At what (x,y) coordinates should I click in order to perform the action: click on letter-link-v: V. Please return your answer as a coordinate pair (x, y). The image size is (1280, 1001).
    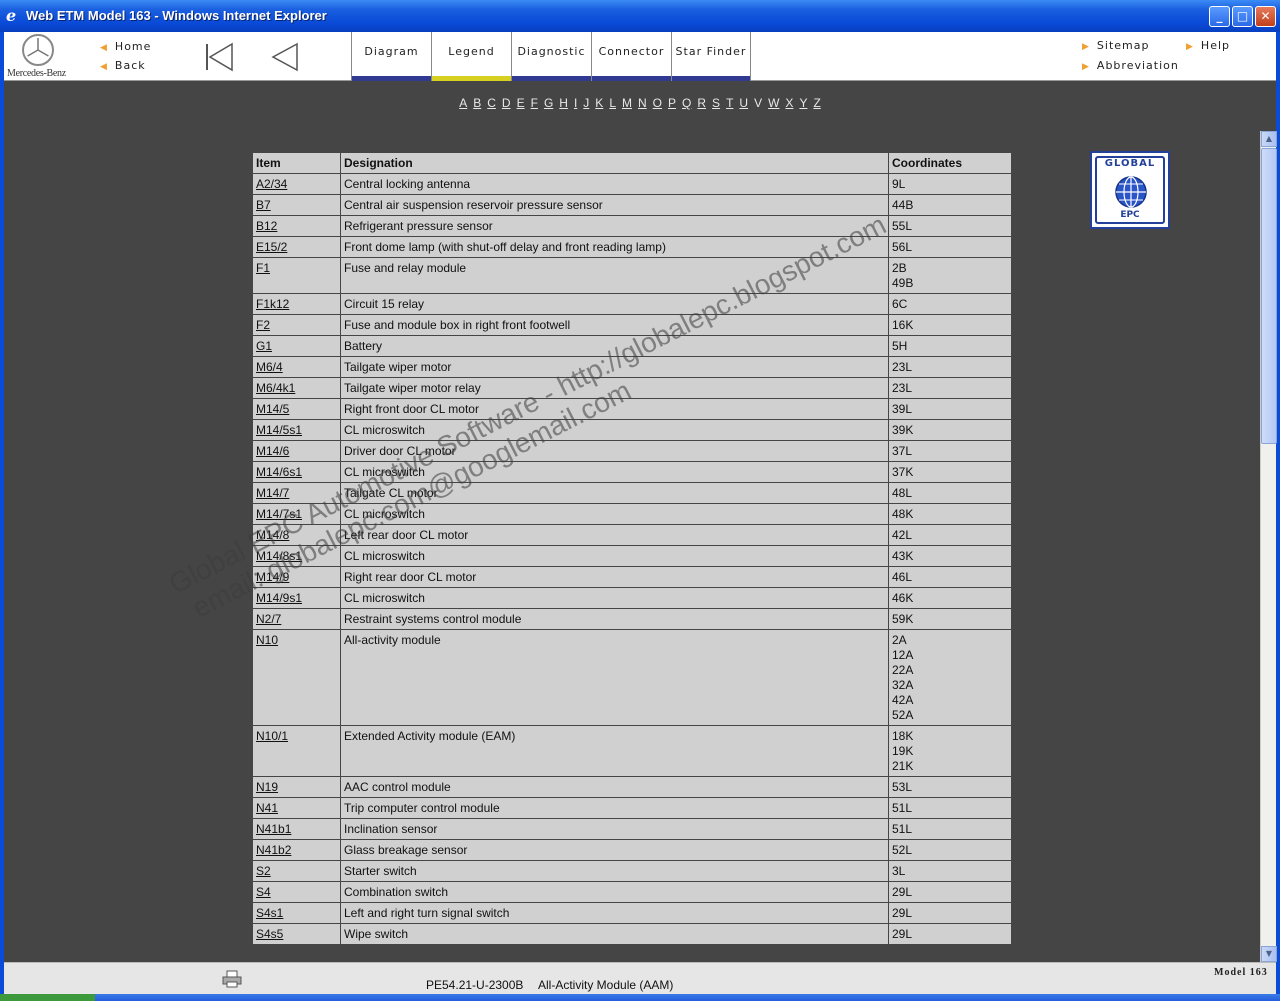
    Looking at the image, I should click on (758, 103).